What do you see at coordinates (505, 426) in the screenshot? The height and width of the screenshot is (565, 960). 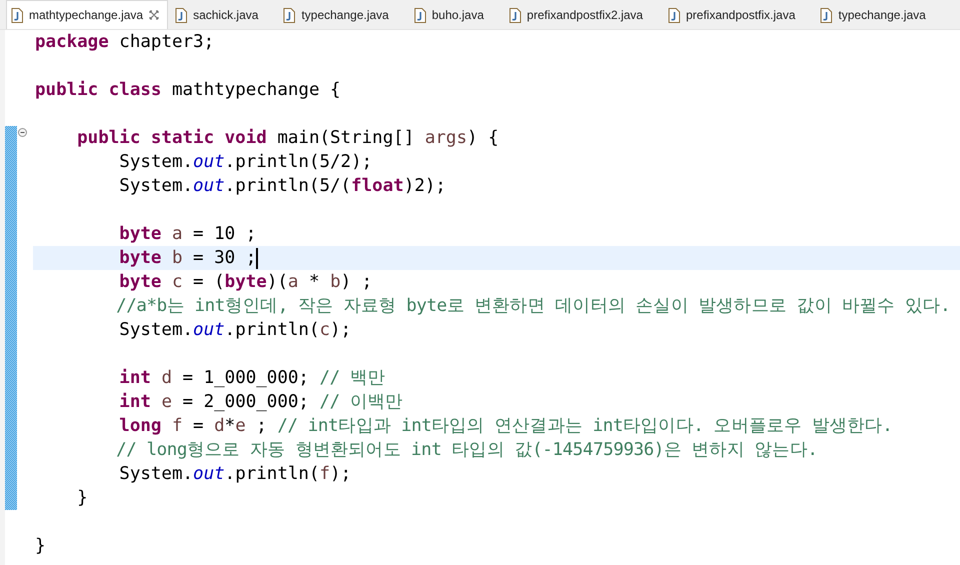 I see `code-line: long f = d*e ; // int타입과 int타입의 연산결과는 int타입이다. 오버플로우 발생한다.` at bounding box center [505, 426].